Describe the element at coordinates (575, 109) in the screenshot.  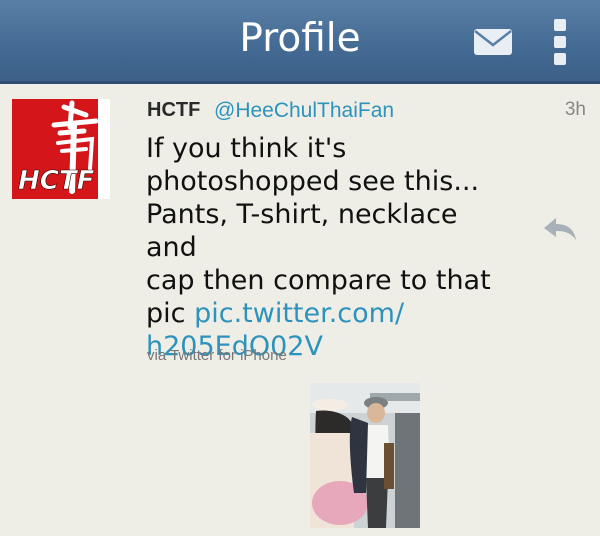
I see `tweet-timestamp: 3h` at that location.